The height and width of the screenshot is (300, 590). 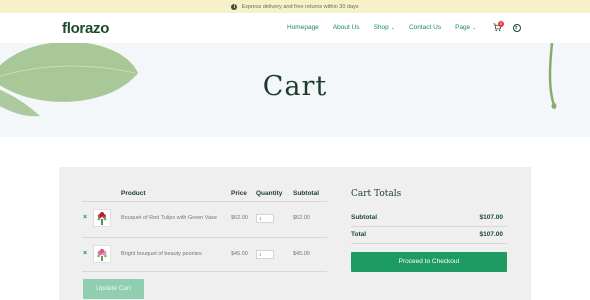 What do you see at coordinates (169, 218) in the screenshot?
I see `product-name: Bouquet of Red Tulips with Green Vase` at bounding box center [169, 218].